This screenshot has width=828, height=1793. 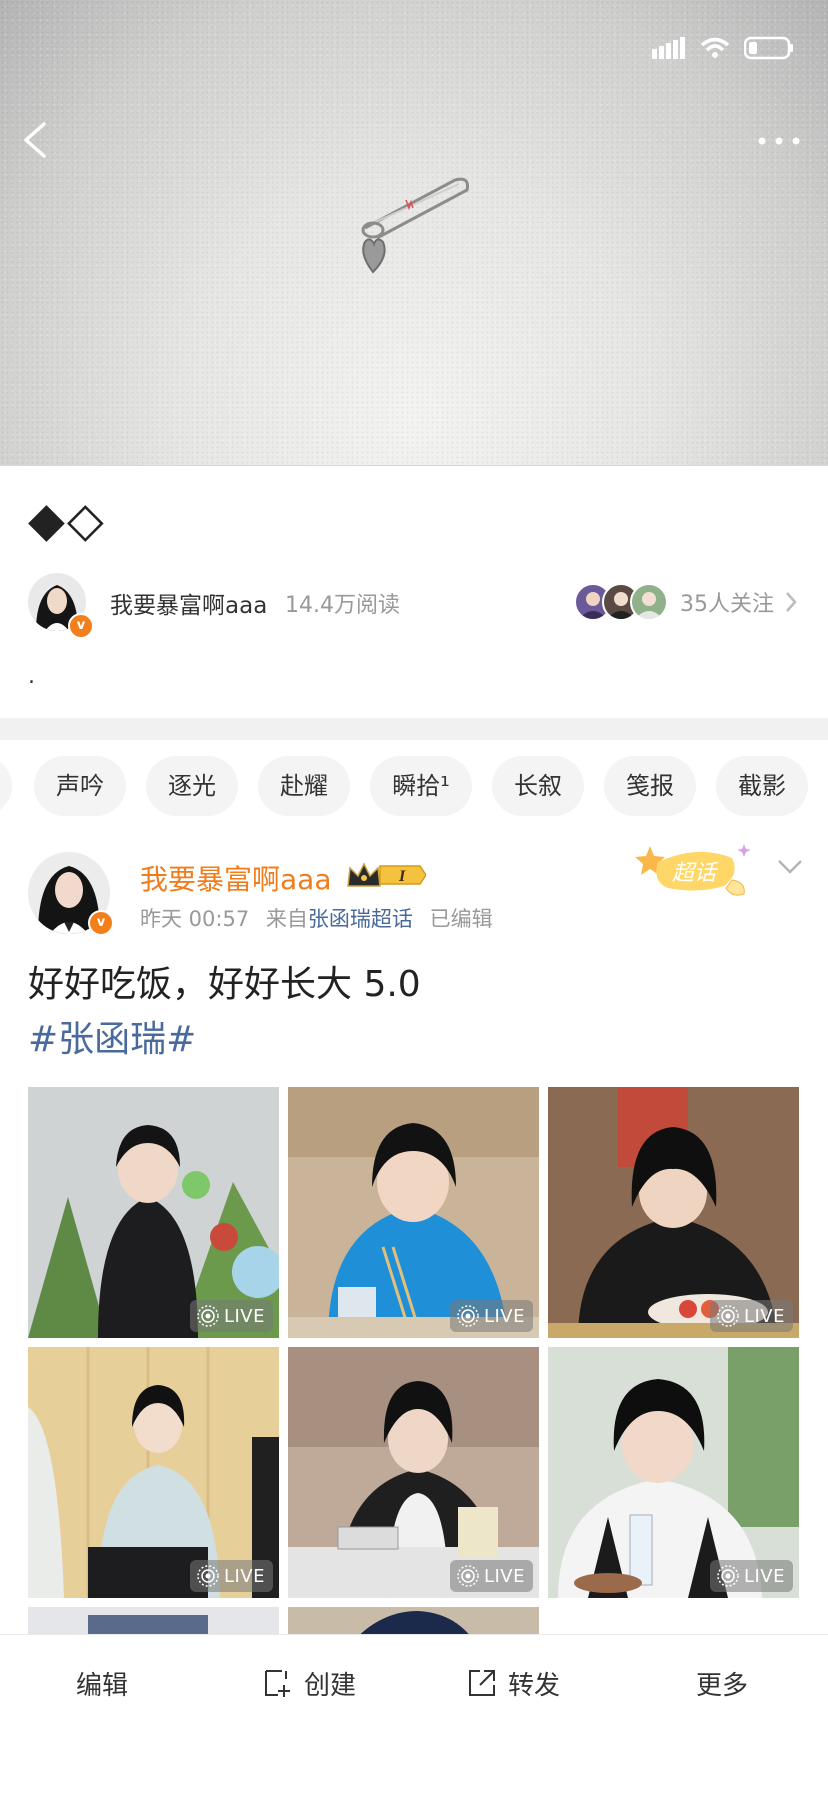 I want to click on tag-chip: 声吟, so click(x=80, y=786).